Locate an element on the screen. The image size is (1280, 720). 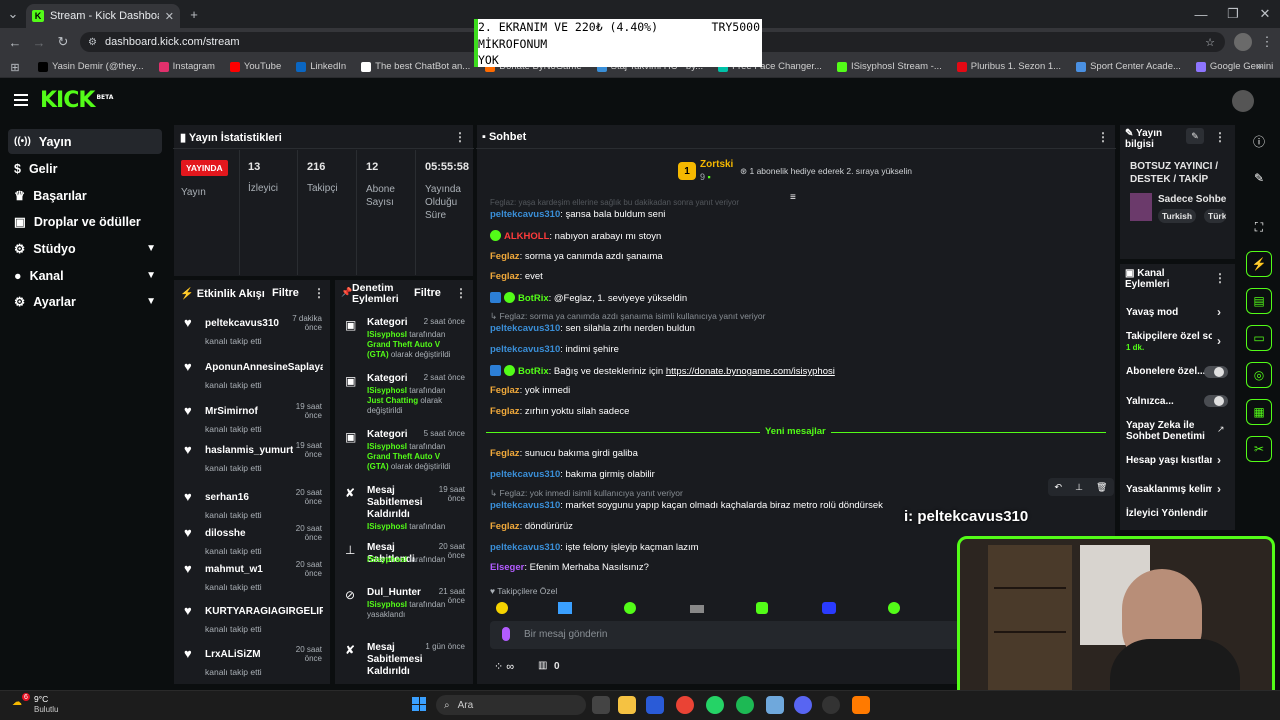
bookmark-item: Instagram is located at coordinates (186, 66).